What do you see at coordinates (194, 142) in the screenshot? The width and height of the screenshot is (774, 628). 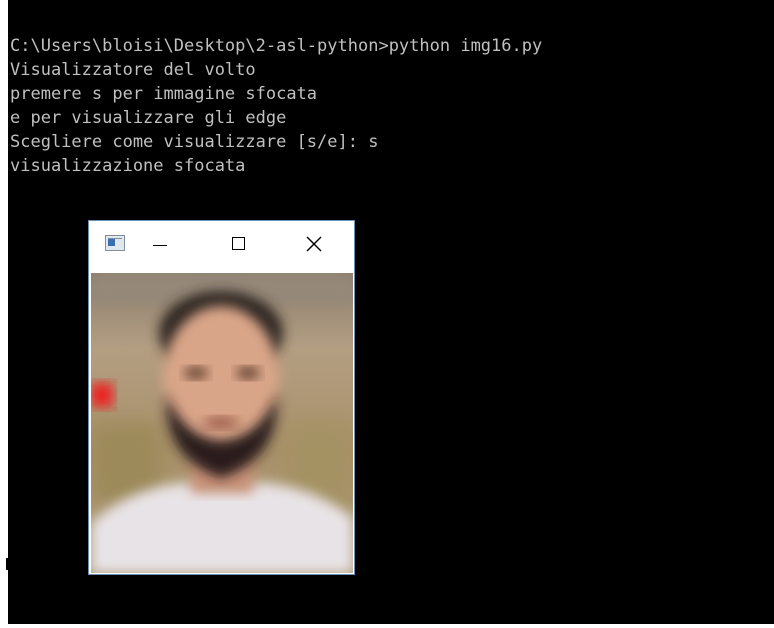 I see `console-line: Scegliere come visualizzare [s/e]: s` at bounding box center [194, 142].